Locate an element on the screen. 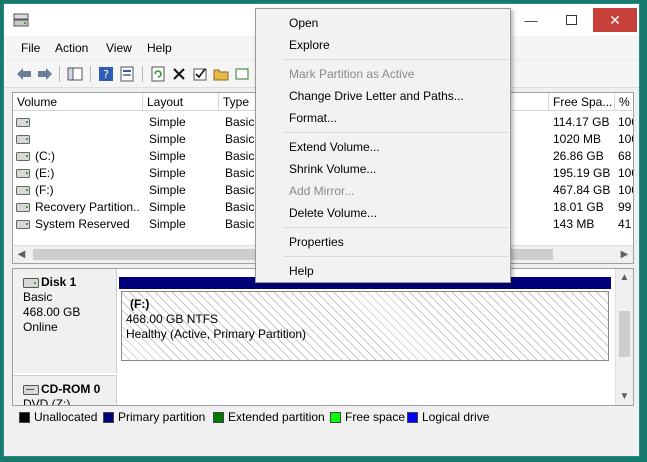  help-button: ? is located at coordinates (106, 74).